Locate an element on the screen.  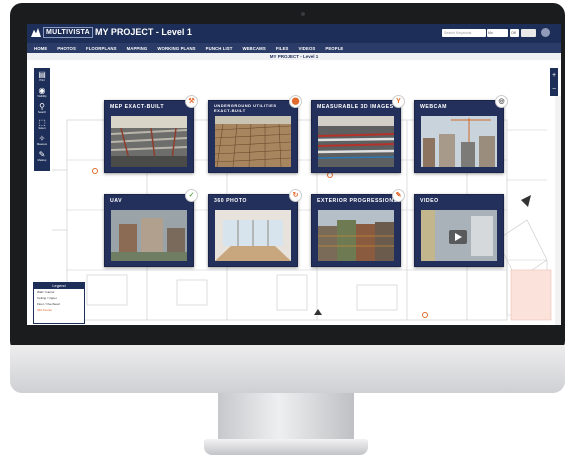
measurable-3d-photo is located at coordinates (356, 141).